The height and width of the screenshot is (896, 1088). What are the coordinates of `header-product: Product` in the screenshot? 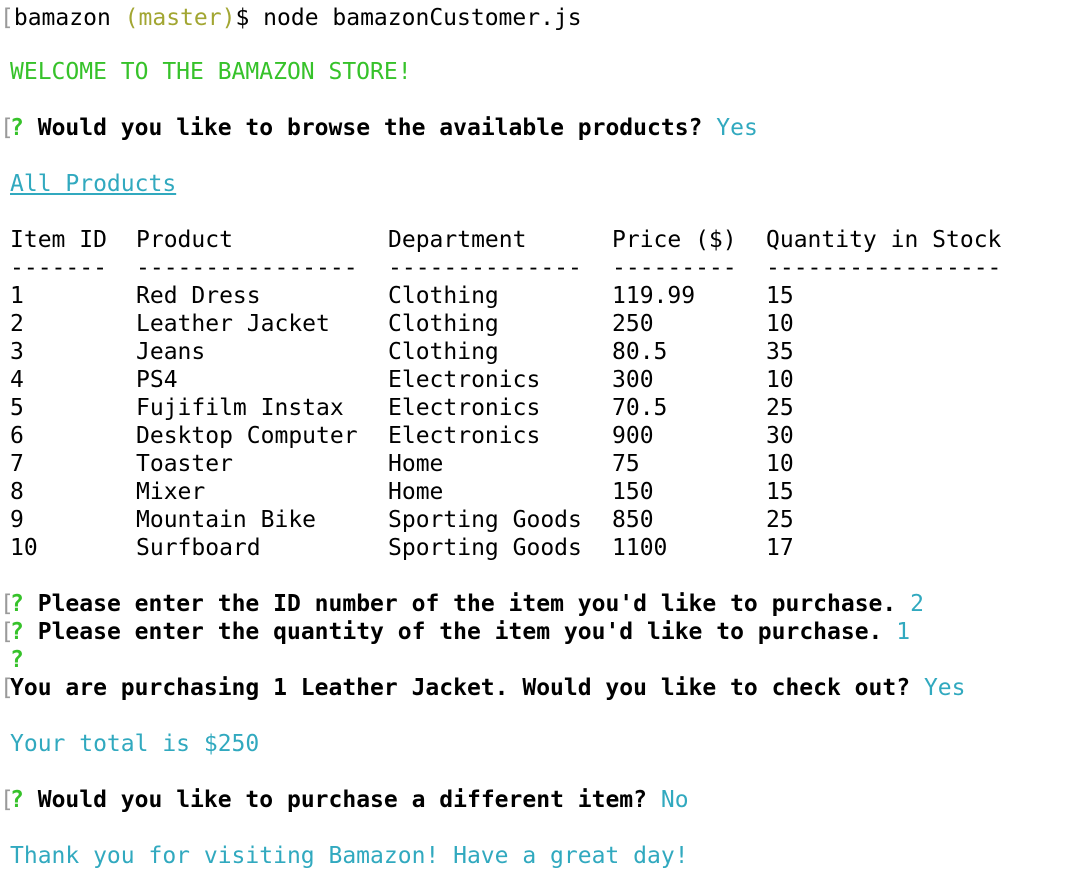 It's located at (184, 240).